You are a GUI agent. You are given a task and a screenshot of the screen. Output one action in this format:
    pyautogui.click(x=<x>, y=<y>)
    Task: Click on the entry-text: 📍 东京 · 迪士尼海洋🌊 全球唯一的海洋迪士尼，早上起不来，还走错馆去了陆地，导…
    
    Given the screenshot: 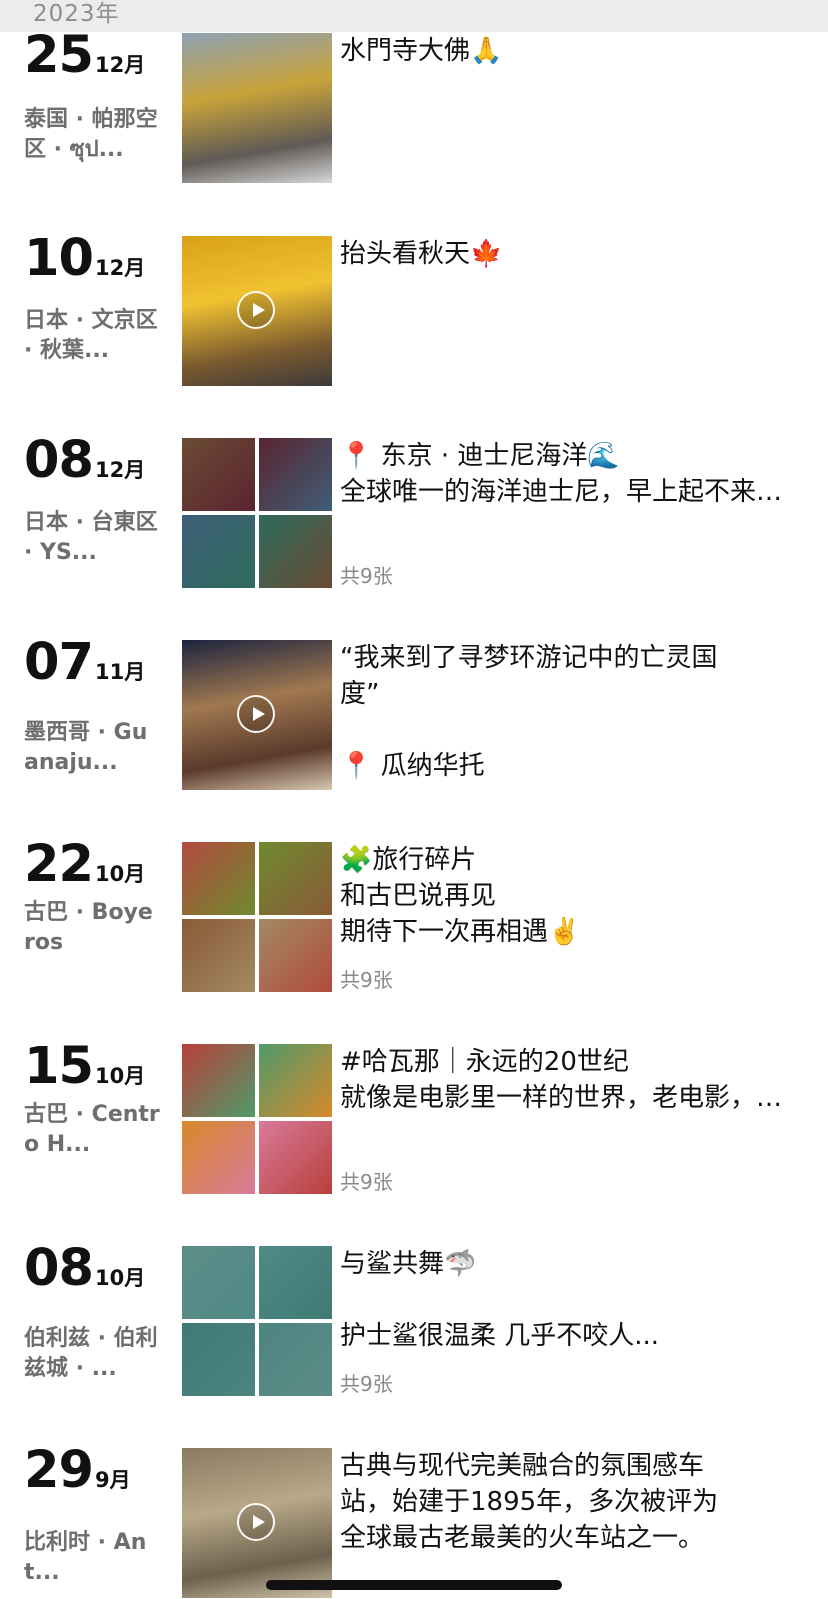 What is the action you would take?
    pyautogui.click(x=571, y=474)
    